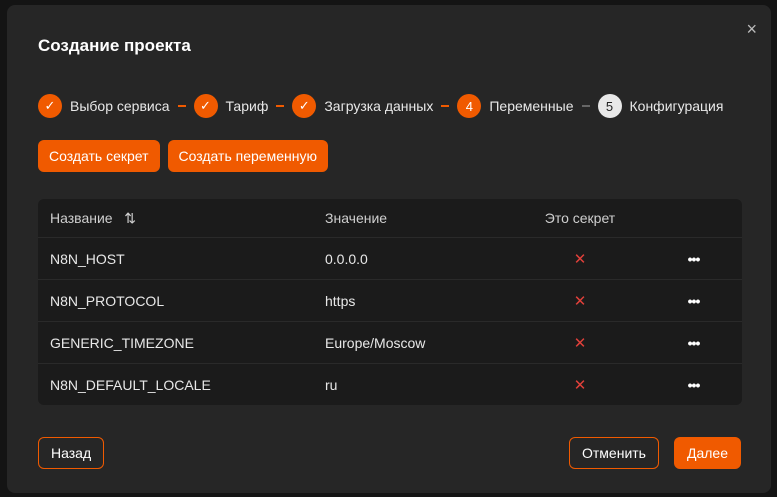 Image resolution: width=777 pixels, height=497 pixels. I want to click on column-secret-header: Это секрет, so click(580, 218).